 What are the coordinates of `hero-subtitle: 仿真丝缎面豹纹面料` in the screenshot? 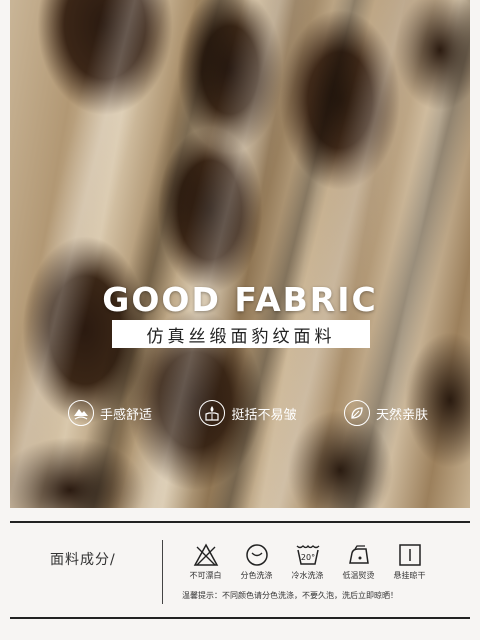 It's located at (241, 334).